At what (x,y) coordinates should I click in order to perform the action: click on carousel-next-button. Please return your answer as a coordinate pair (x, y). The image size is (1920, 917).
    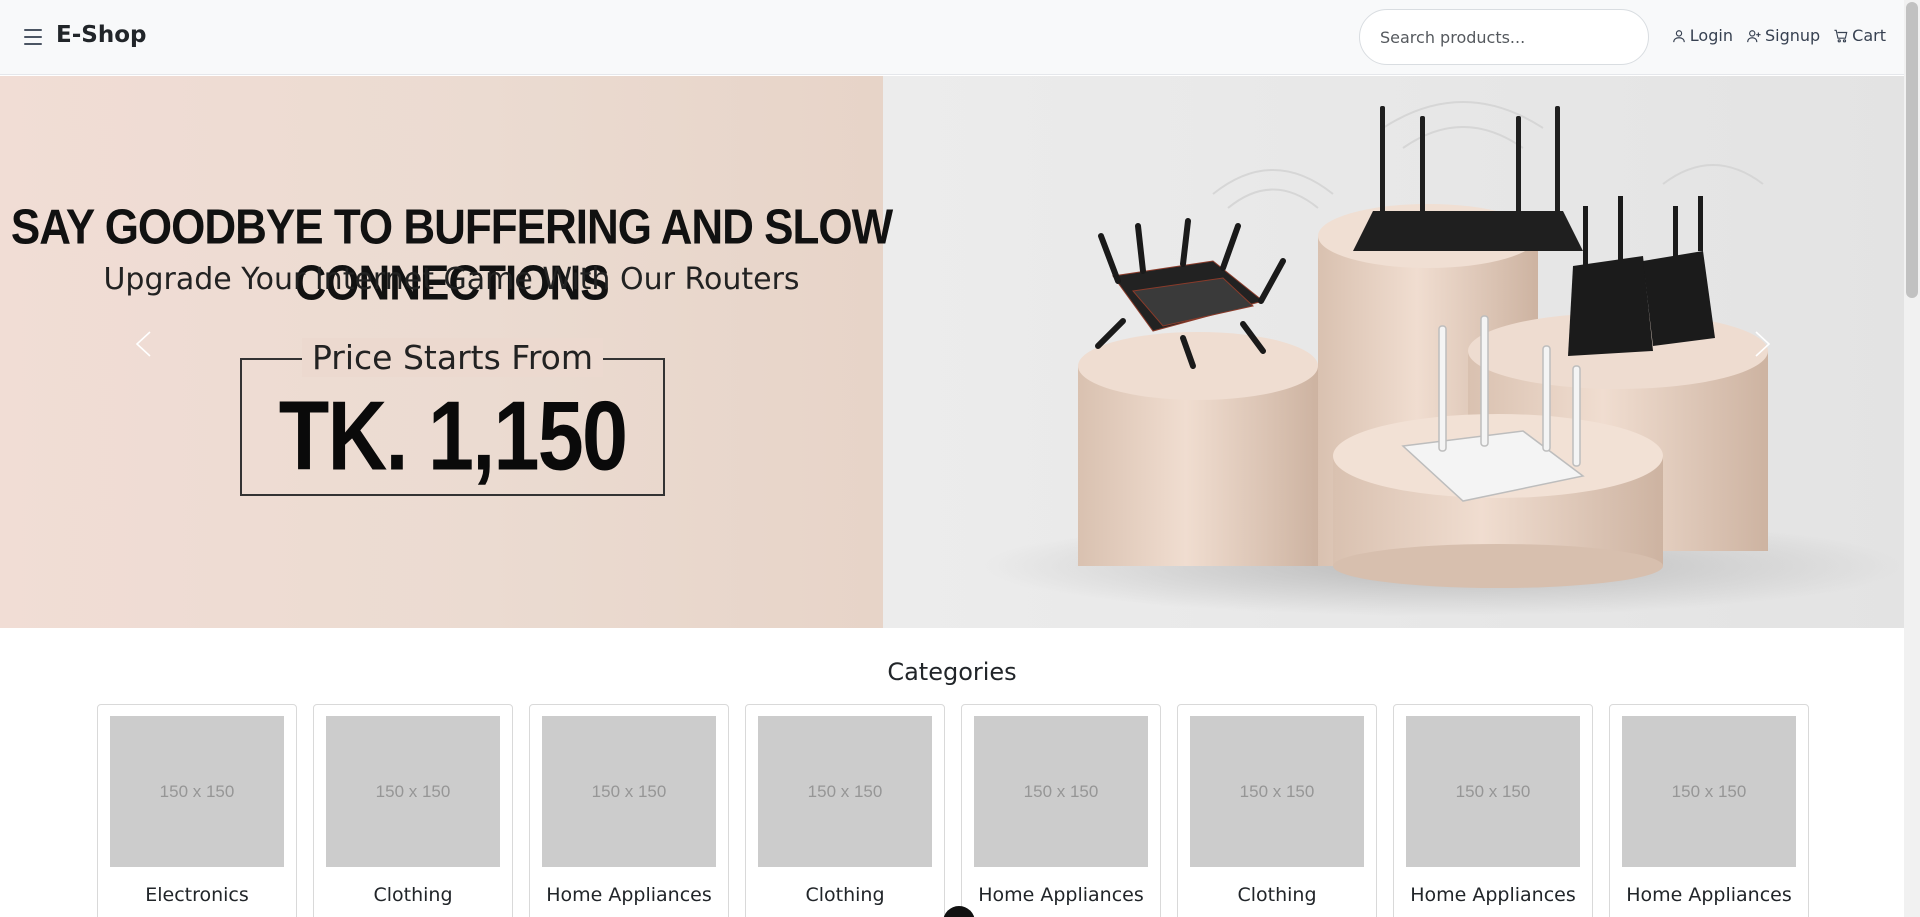
    Looking at the image, I should click on (1762, 344).